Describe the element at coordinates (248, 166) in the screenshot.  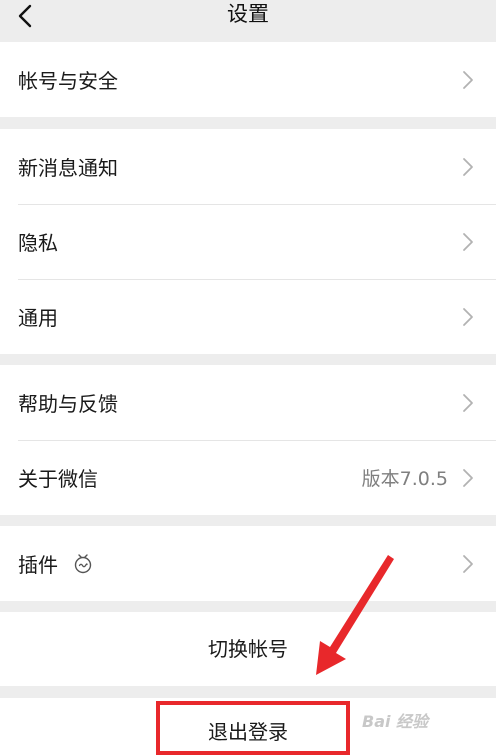
I see `settings-item-notifications: 新消息通知` at that location.